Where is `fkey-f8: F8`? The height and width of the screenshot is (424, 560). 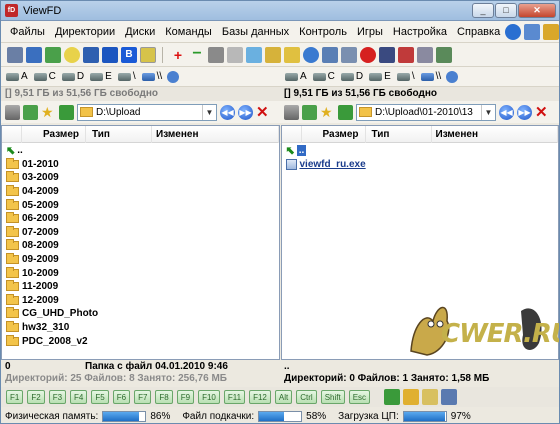
fkey-f8: F8 is located at coordinates (164, 397).